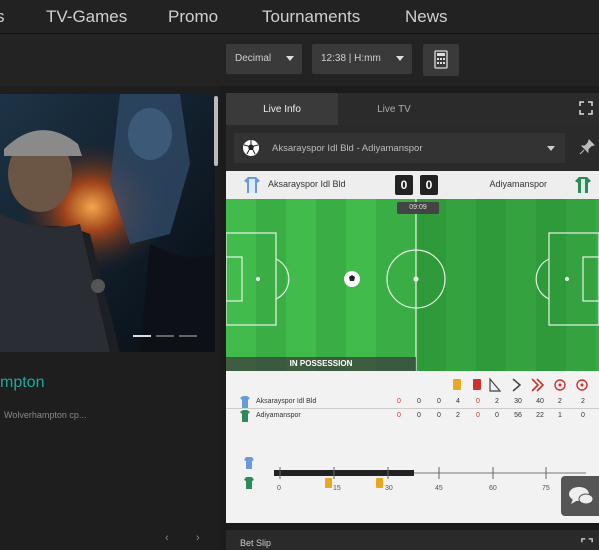  Describe the element at coordinates (86, 17) in the screenshot. I see `nav-item-tv-games: TV-Games` at that location.